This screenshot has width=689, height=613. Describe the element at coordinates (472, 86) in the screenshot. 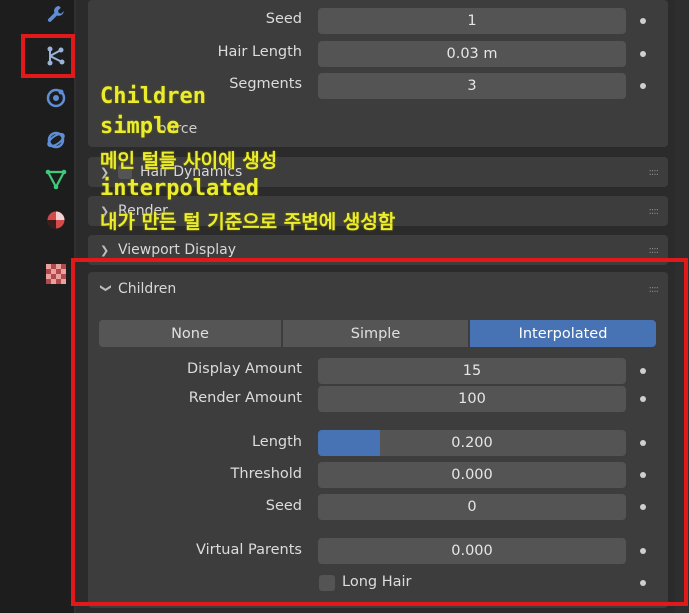

I see `segments-field: 3` at that location.